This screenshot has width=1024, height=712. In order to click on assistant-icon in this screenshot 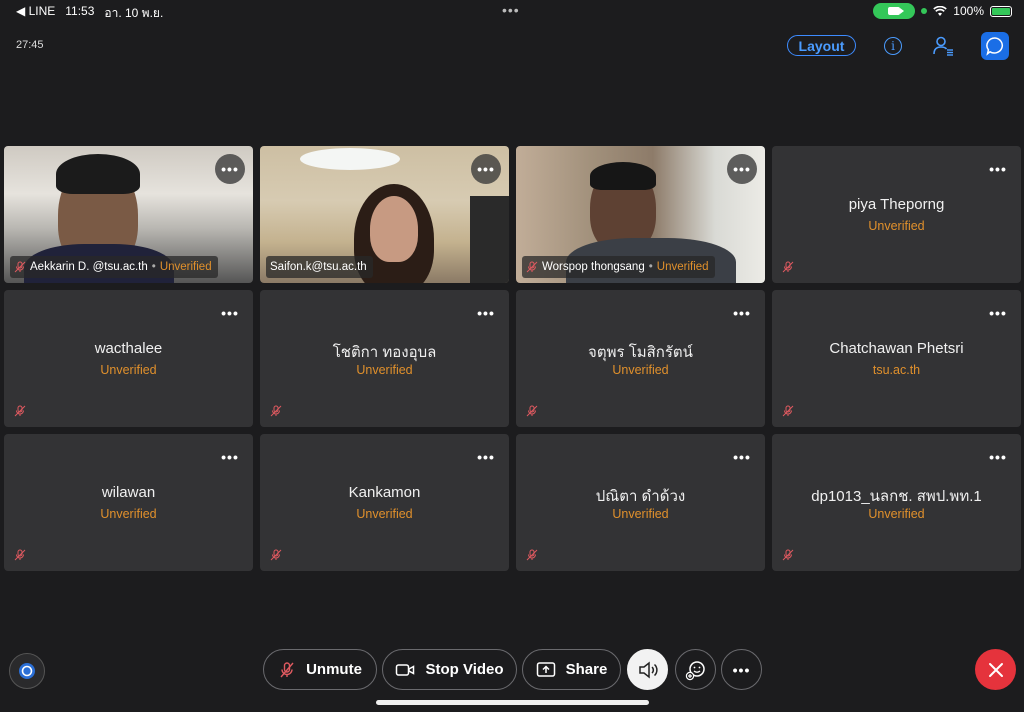, I will do `click(27, 671)`.